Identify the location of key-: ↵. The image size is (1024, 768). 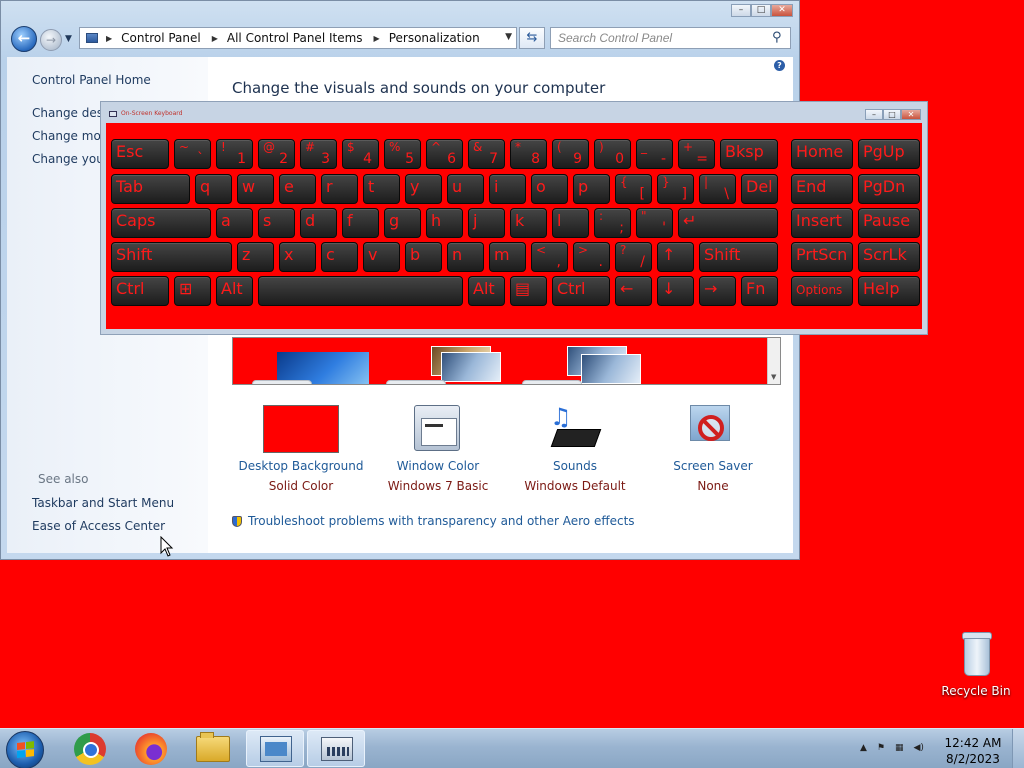
(728, 223).